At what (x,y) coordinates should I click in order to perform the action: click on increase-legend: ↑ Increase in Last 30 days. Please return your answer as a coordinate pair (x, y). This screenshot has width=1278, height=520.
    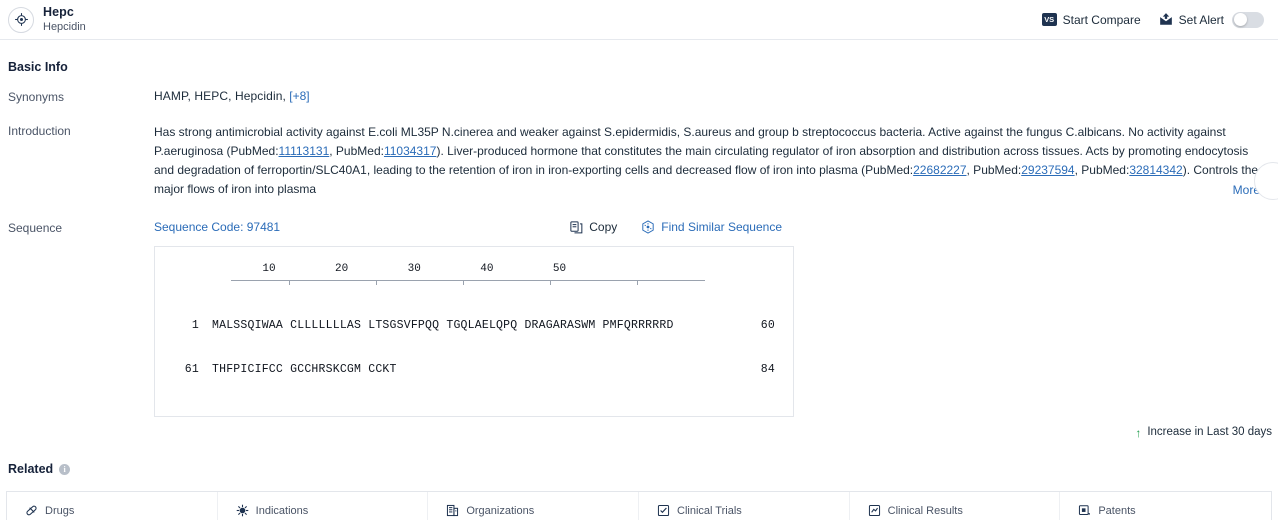
    Looking at the image, I should click on (1203, 433).